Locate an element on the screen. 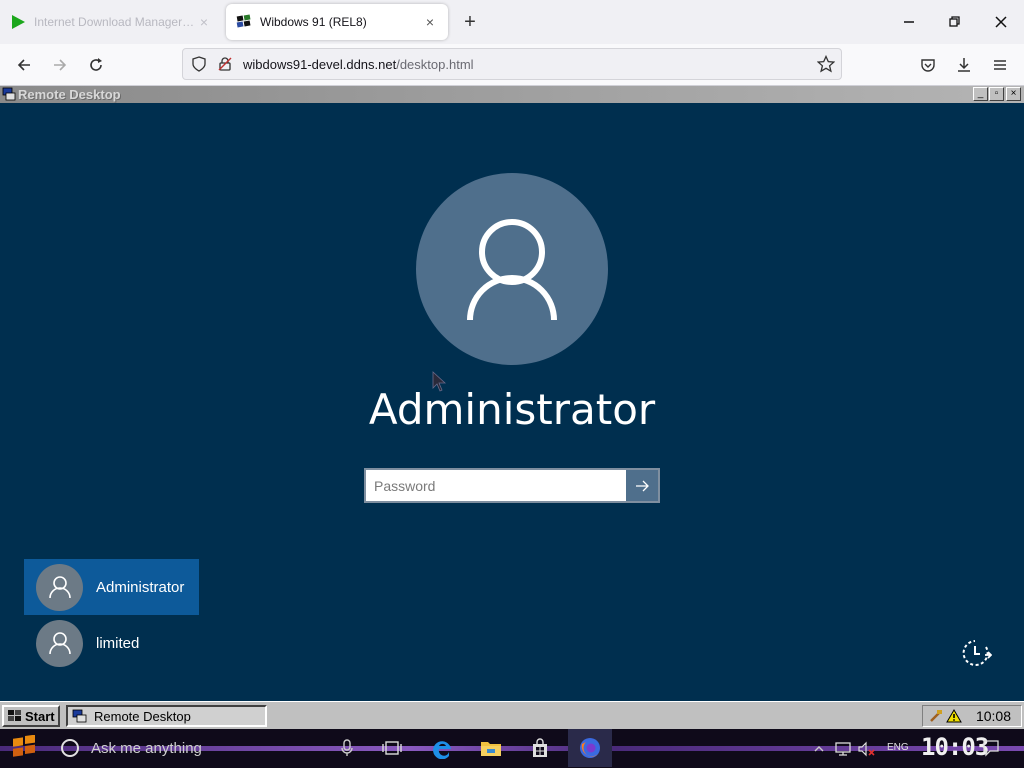 Image resolution: width=1024 pixels, height=768 pixels. folder-icon is located at coordinates (491, 749).